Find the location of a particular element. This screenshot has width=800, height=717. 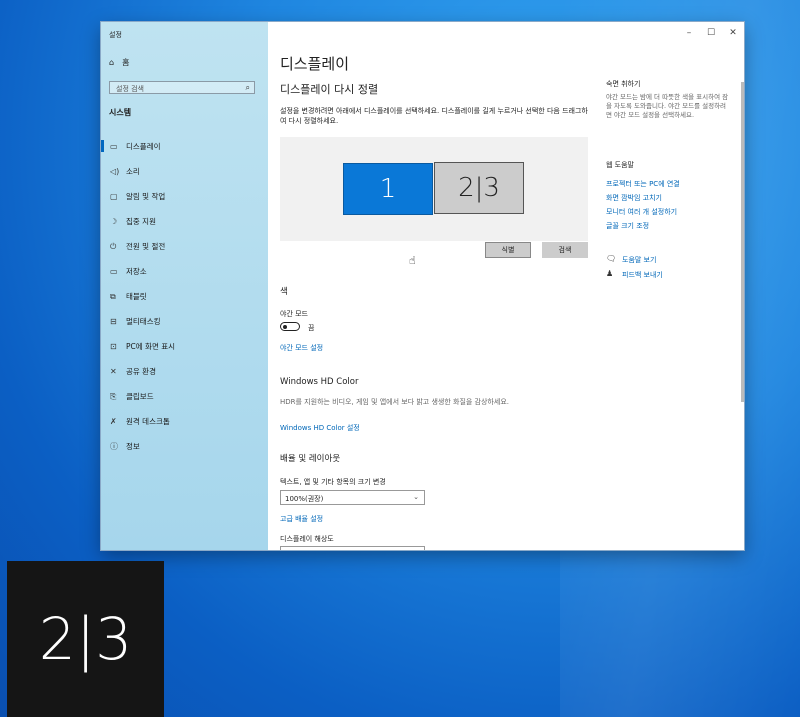

storage-icon: ▭ is located at coordinates (114, 271).